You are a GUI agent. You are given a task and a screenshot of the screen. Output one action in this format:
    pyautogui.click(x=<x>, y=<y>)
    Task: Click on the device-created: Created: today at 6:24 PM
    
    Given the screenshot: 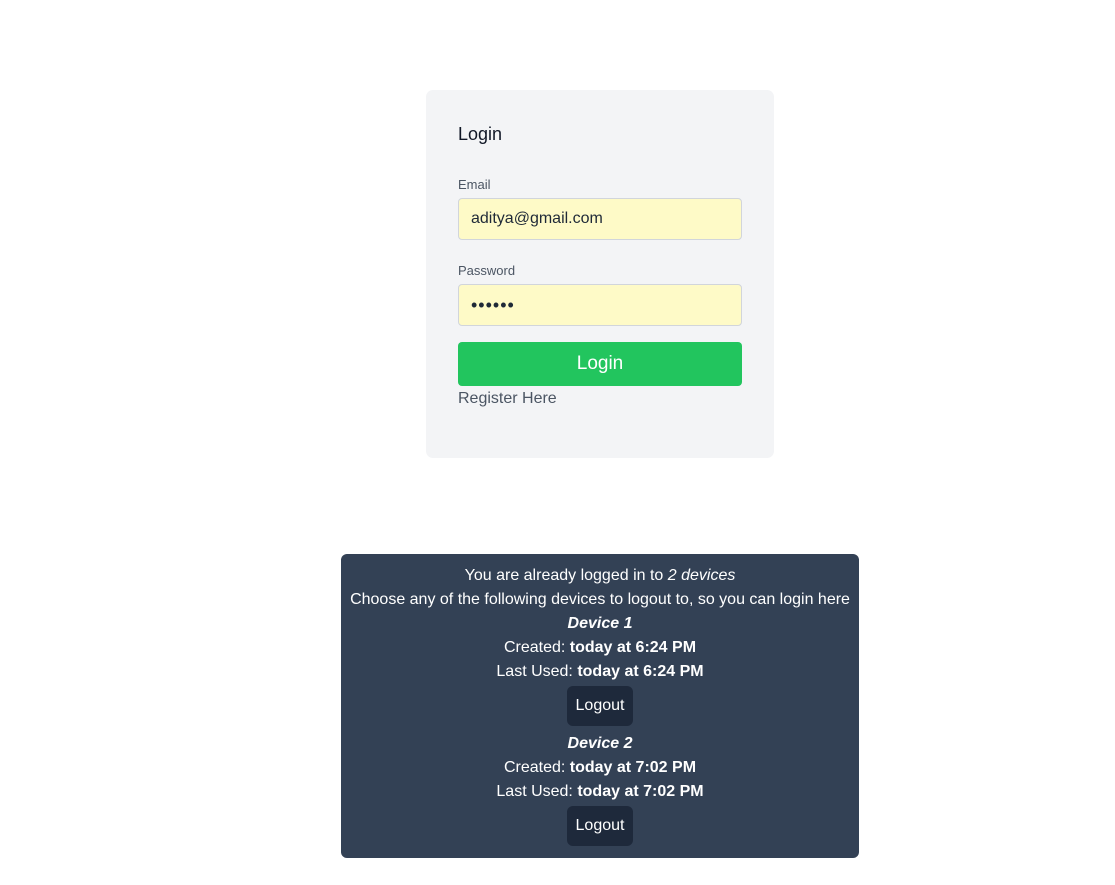 What is the action you would take?
    pyautogui.click(x=600, y=648)
    